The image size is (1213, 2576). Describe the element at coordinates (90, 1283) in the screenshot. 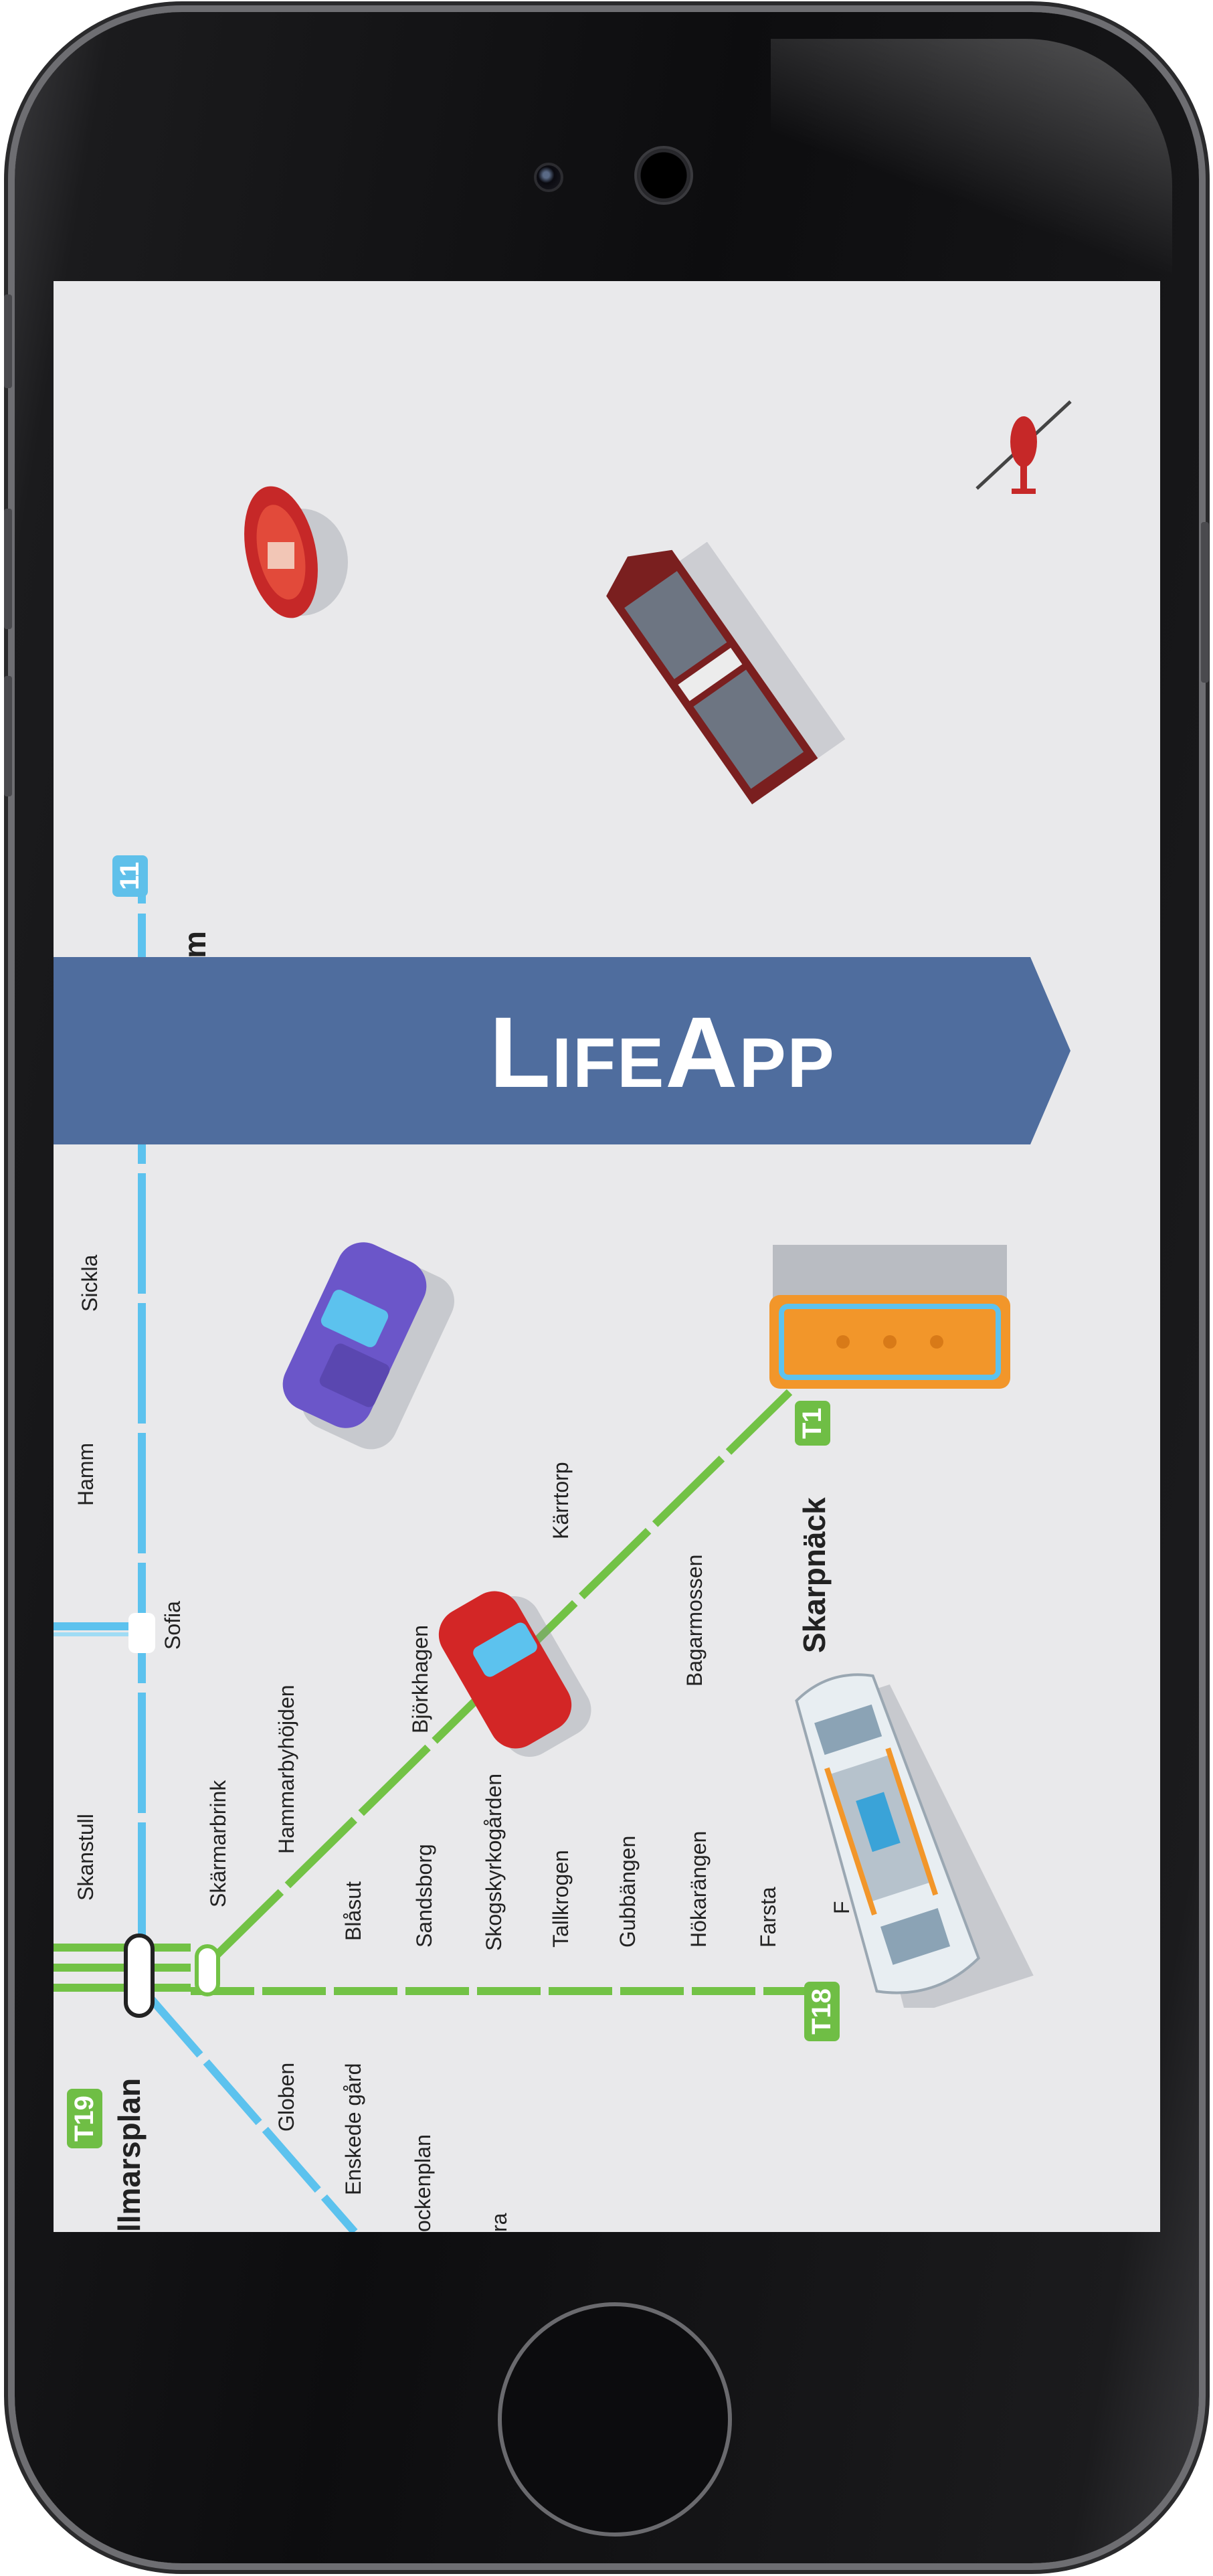

I see `station-label-sickla: Sickla` at that location.